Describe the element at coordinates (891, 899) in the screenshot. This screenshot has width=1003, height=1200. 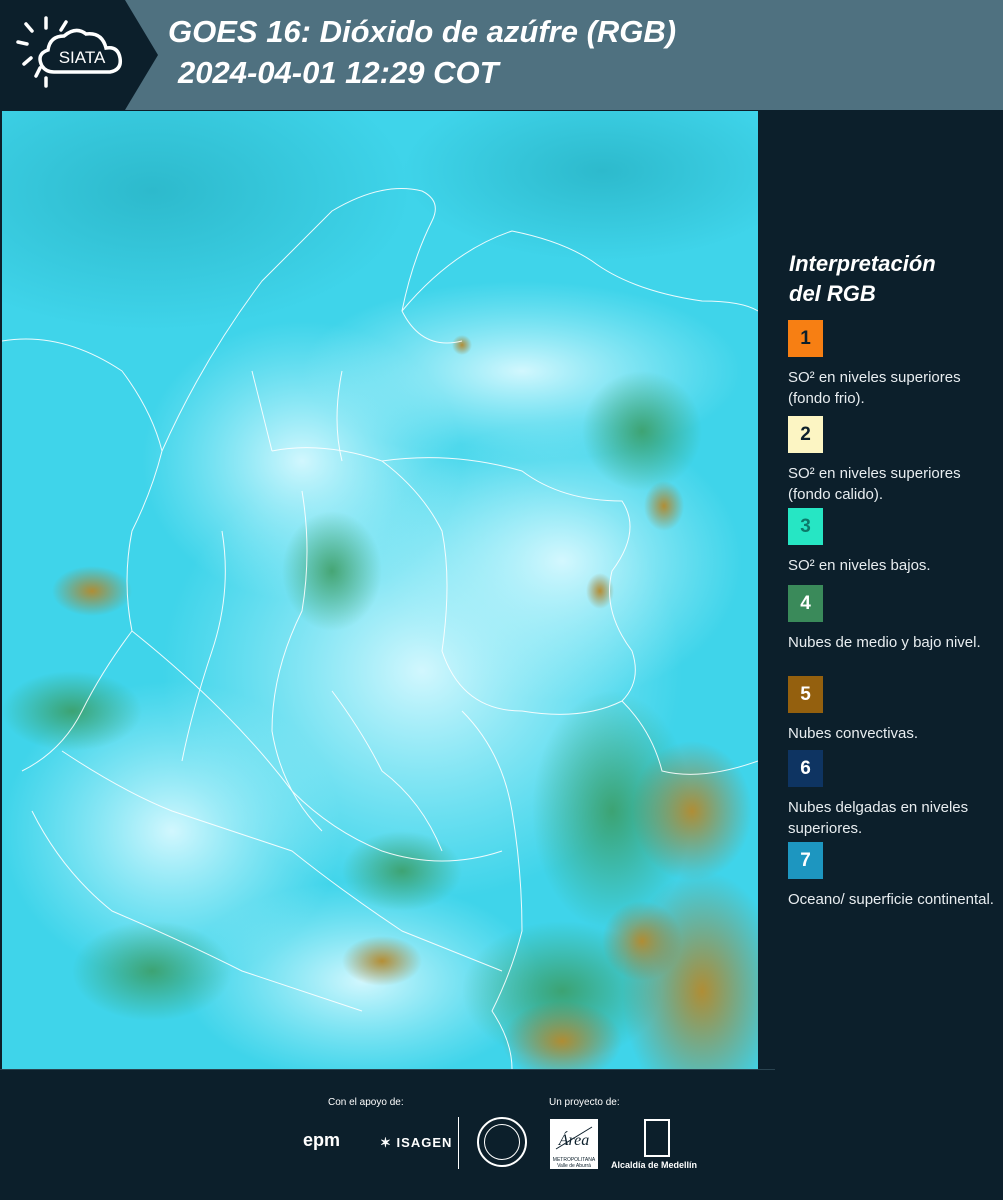
I see `legend-label-7: Oceano/ superficie continental.` at that location.